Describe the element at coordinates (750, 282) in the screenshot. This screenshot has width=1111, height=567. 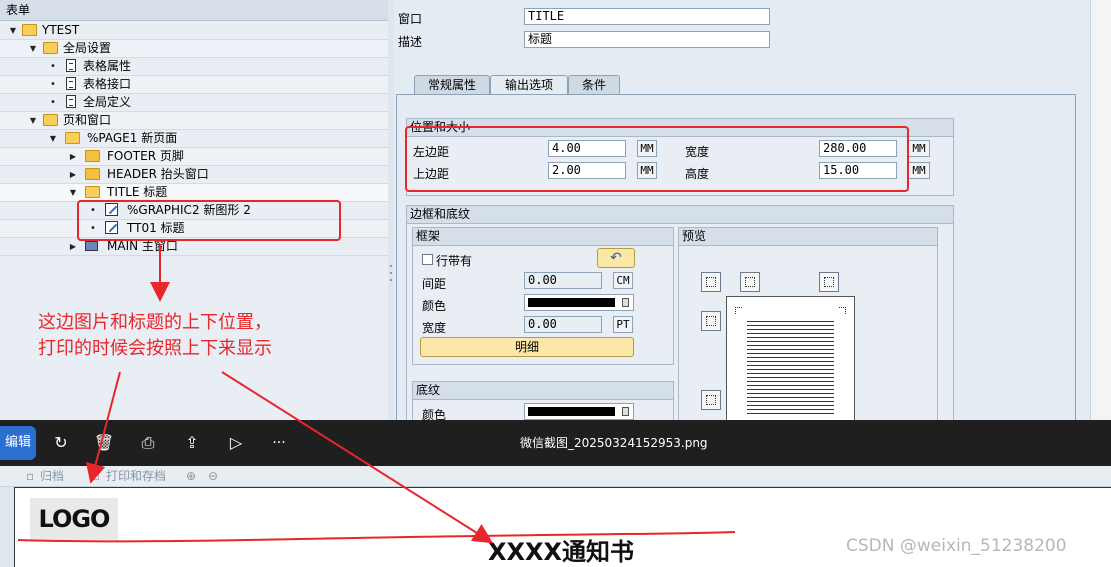
I see `border-inner-icon` at that location.